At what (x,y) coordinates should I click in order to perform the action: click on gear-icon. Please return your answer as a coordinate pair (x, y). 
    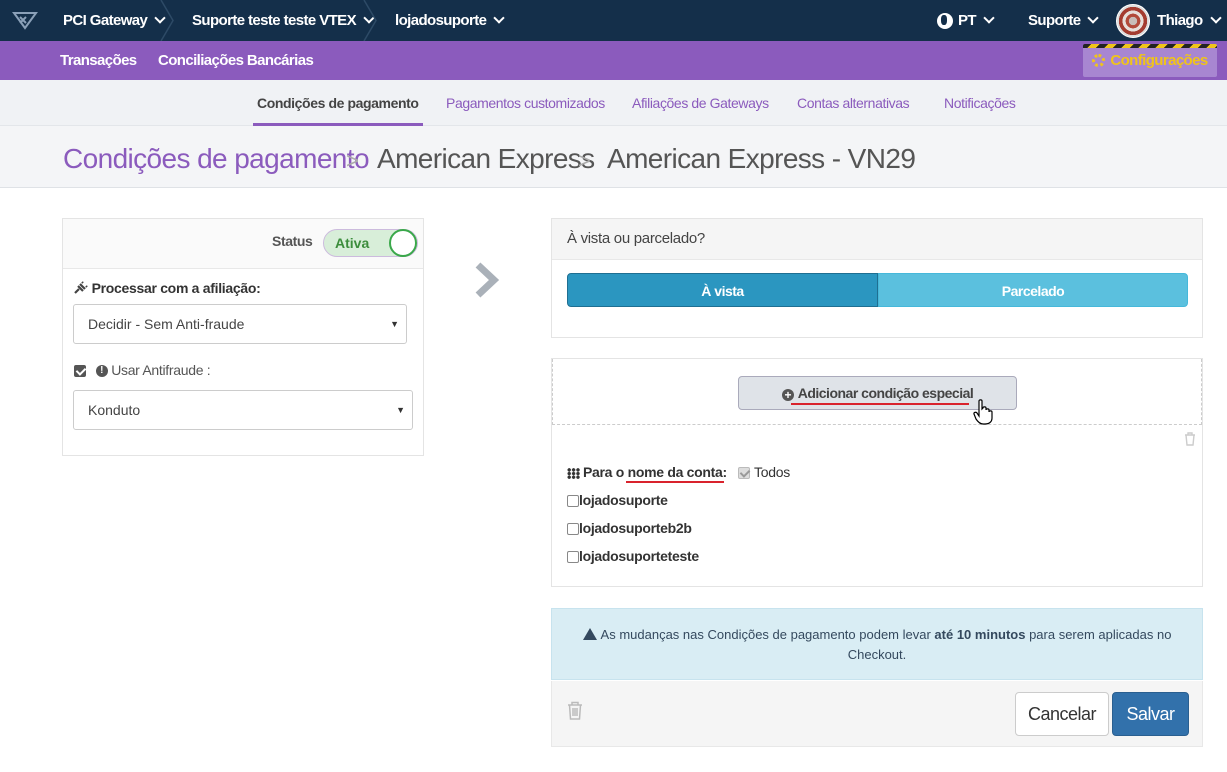
    Looking at the image, I should click on (1099, 60).